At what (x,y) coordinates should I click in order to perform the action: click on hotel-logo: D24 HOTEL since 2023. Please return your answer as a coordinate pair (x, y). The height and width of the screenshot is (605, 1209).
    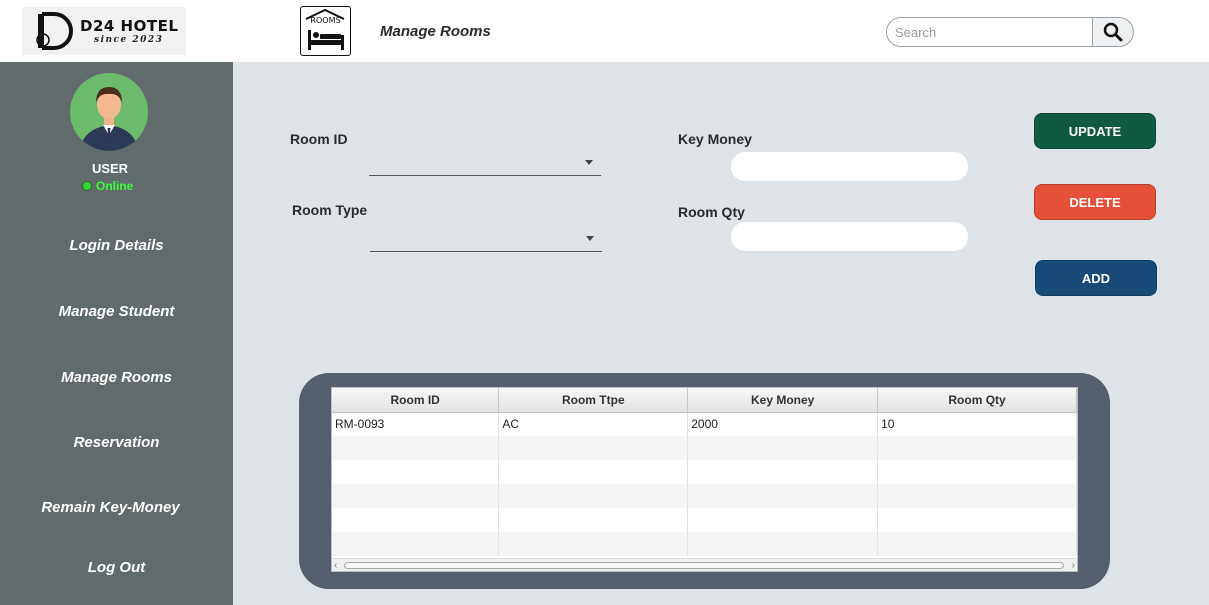
    Looking at the image, I should click on (104, 31).